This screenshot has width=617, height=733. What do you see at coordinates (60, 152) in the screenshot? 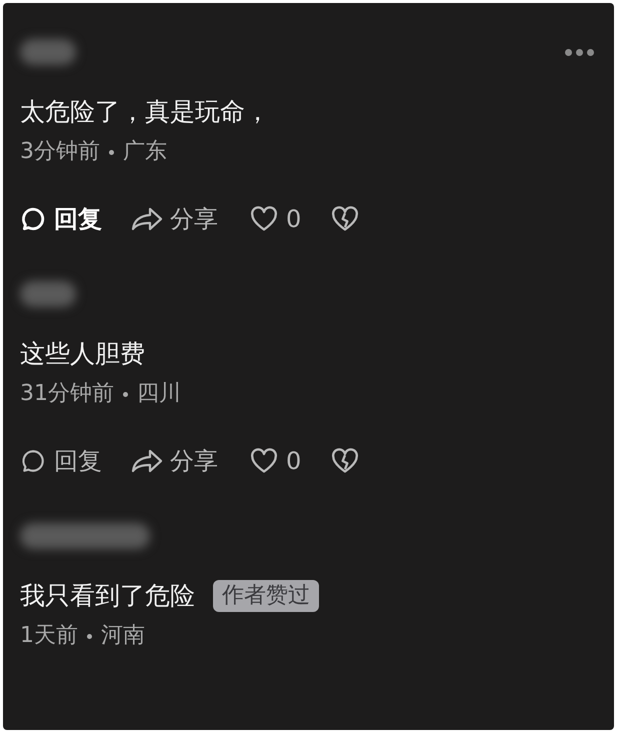
I see `comment-time: 3分钟前` at bounding box center [60, 152].